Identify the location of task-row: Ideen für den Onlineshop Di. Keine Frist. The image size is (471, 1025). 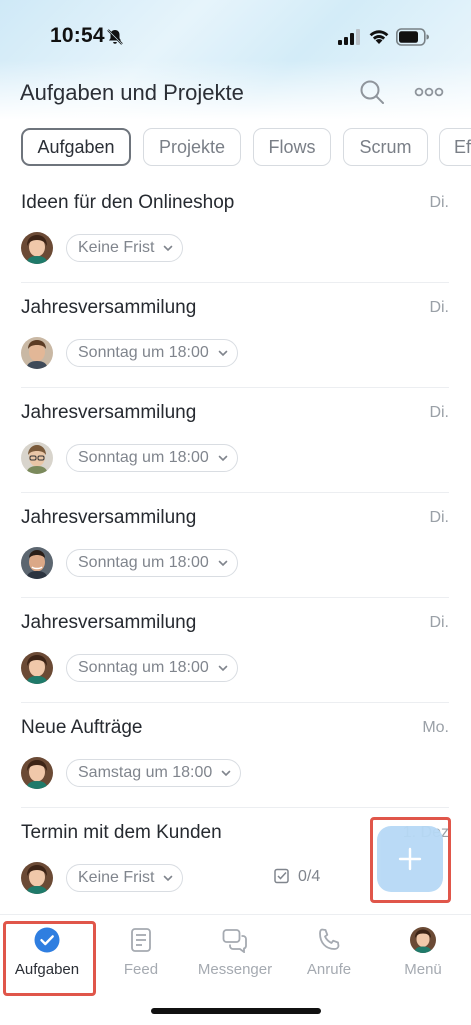
(235, 230).